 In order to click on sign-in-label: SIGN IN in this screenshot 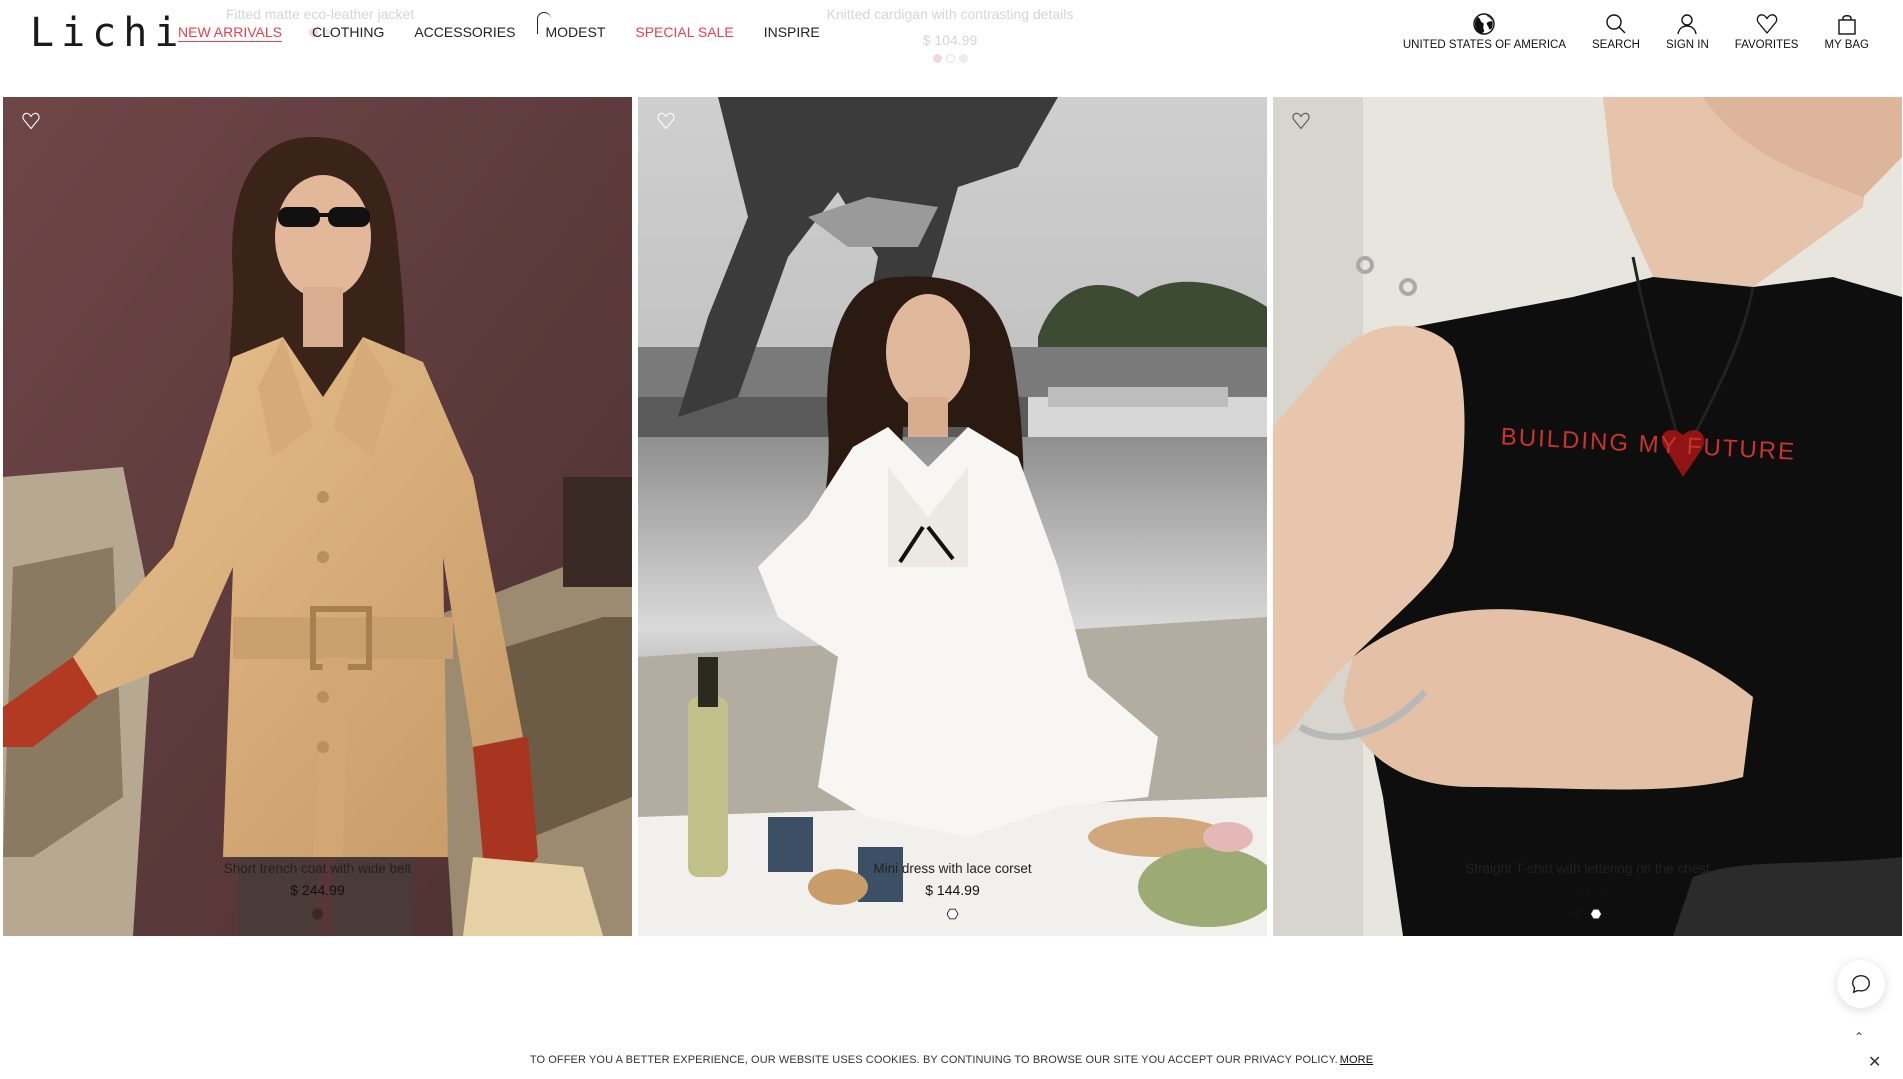, I will do `click(1687, 45)`.